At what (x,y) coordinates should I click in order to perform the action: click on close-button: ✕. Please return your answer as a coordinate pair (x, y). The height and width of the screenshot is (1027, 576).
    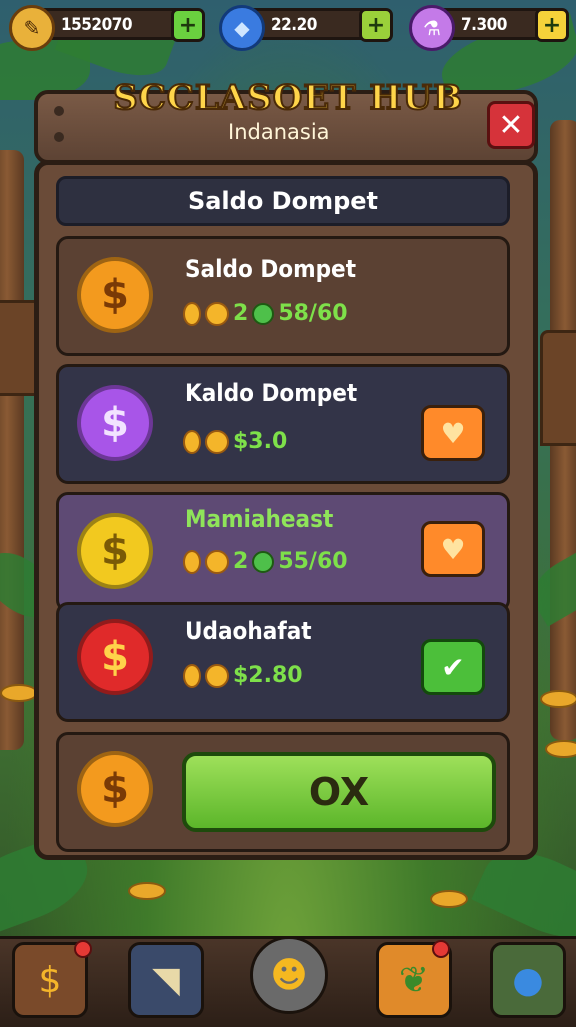
    Looking at the image, I should click on (511, 125).